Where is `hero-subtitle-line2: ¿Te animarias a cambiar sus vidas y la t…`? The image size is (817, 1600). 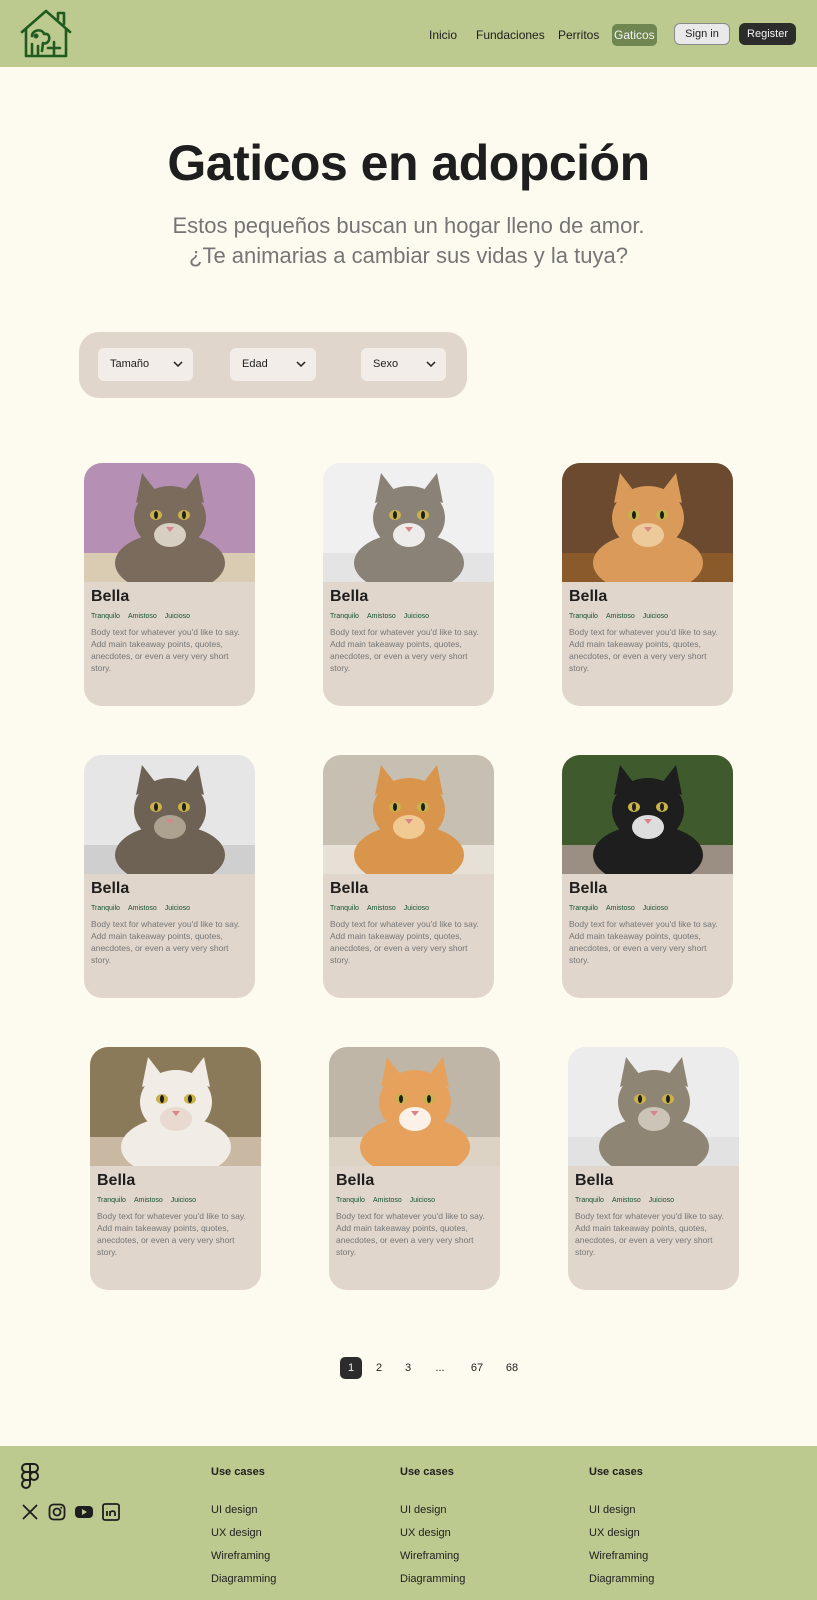
hero-subtitle-line2: ¿Te animarias a cambiar sus vidas y la t… is located at coordinates (408, 255).